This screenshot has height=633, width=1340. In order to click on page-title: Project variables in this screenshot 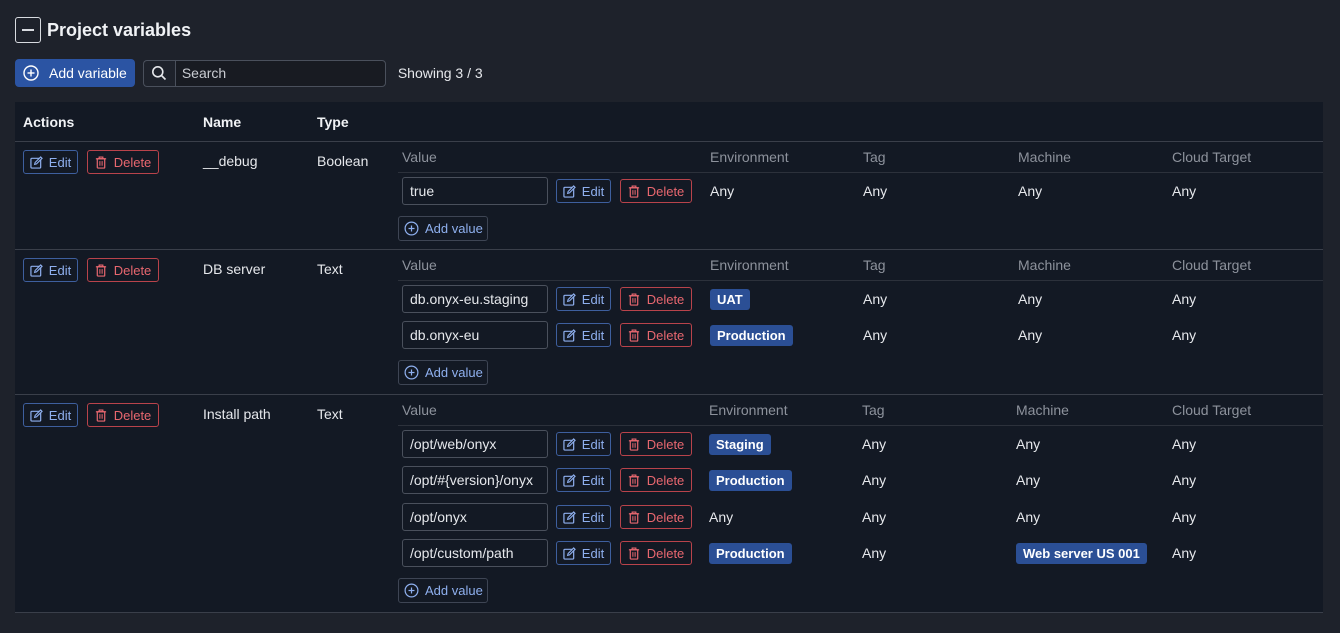, I will do `click(119, 29)`.